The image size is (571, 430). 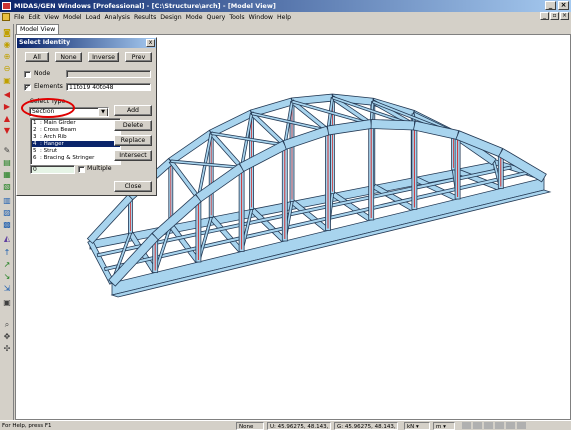 I want to click on menu-analysis: Analysis, so click(x=117, y=17).